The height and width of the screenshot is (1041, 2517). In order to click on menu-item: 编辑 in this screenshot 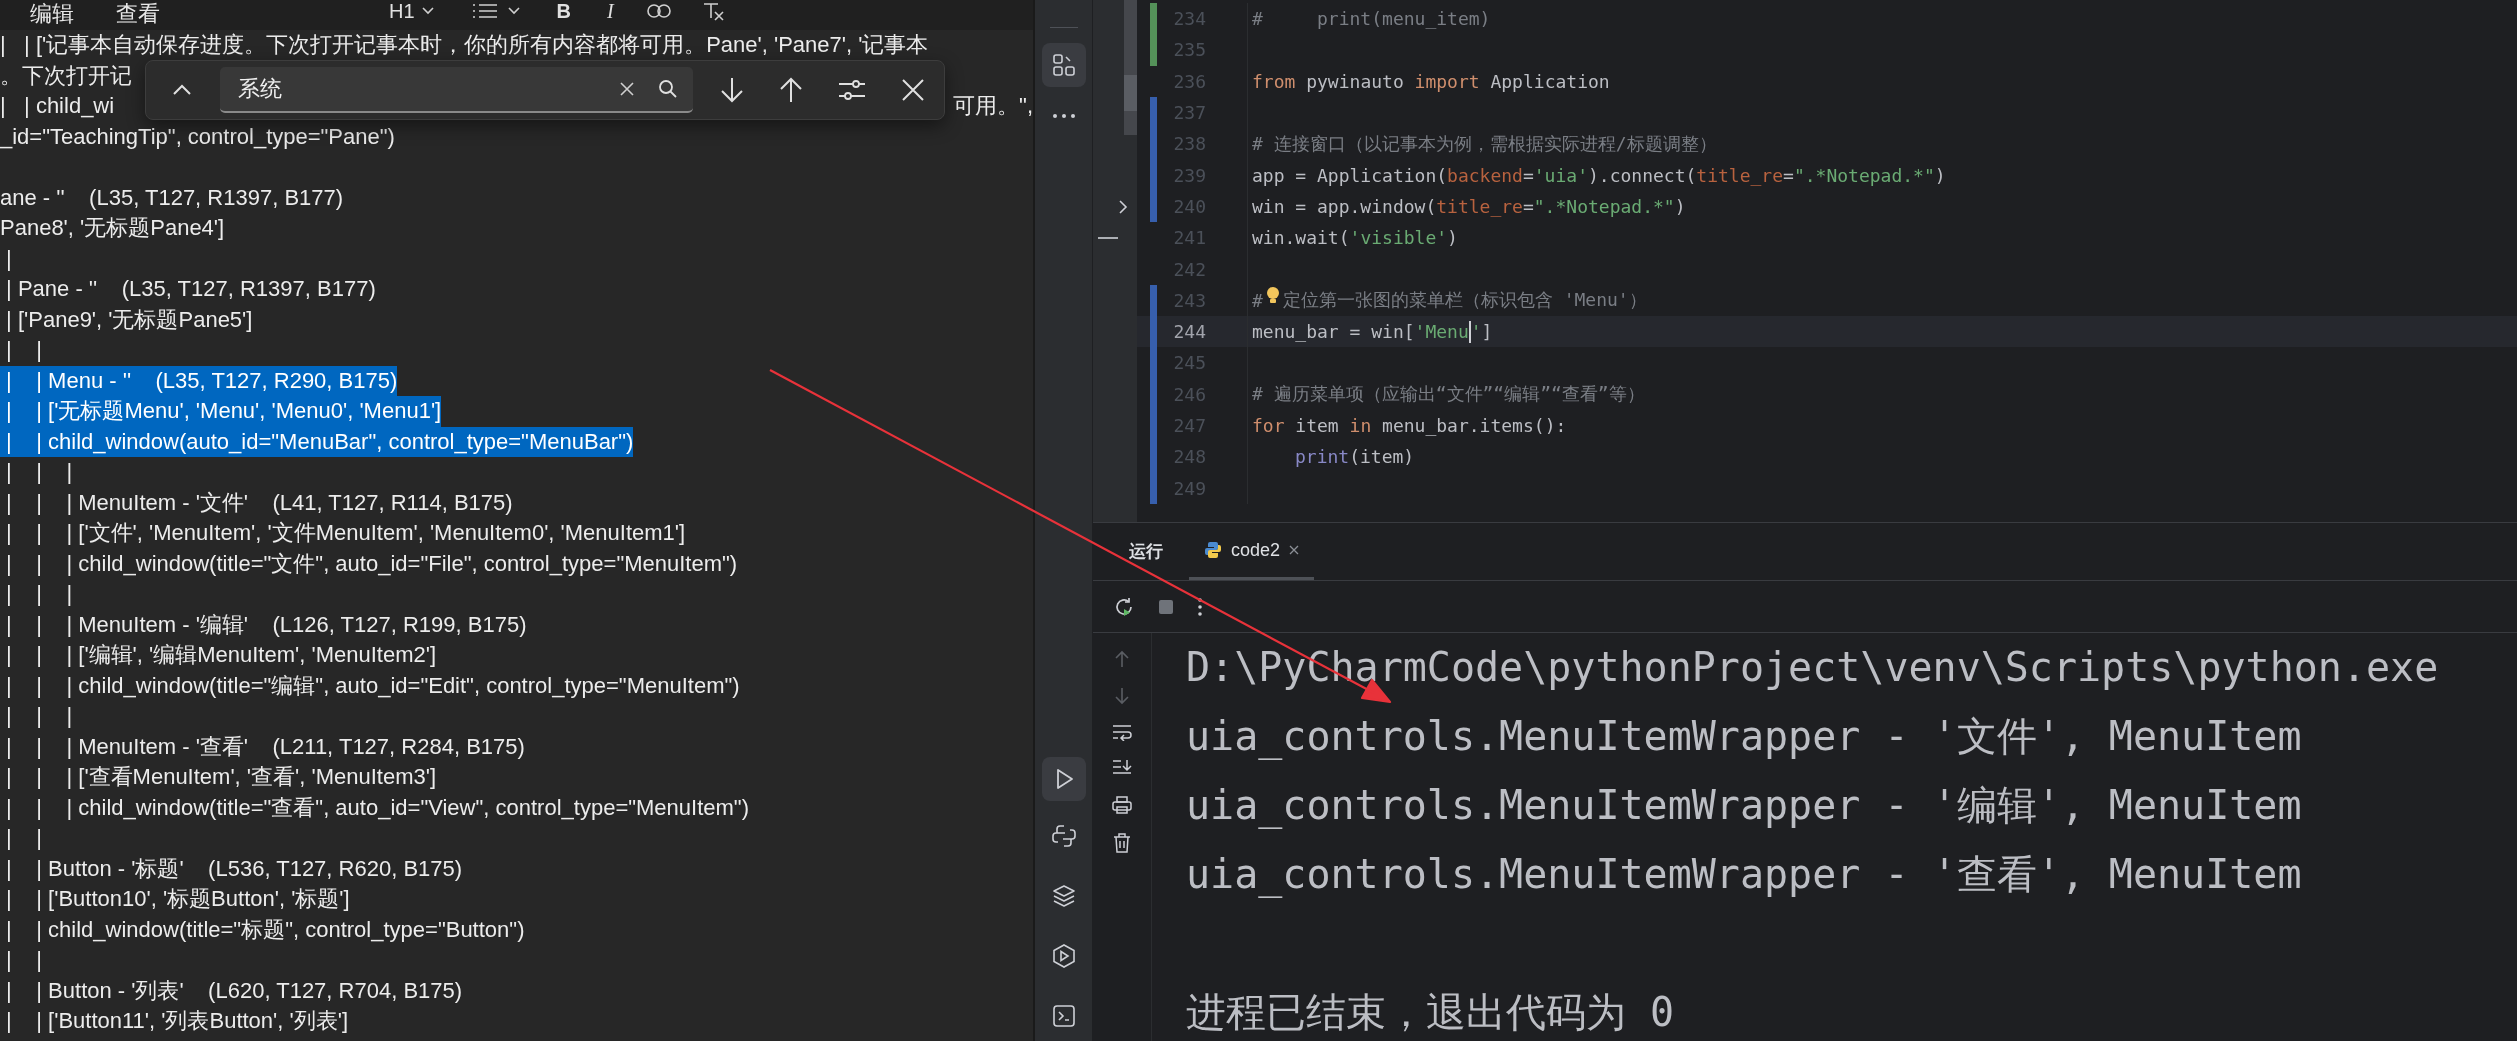, I will do `click(52, 14)`.